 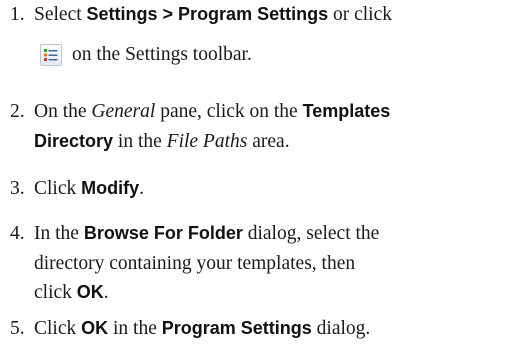 What do you see at coordinates (51, 55) in the screenshot?
I see `program-settings-icon` at bounding box center [51, 55].